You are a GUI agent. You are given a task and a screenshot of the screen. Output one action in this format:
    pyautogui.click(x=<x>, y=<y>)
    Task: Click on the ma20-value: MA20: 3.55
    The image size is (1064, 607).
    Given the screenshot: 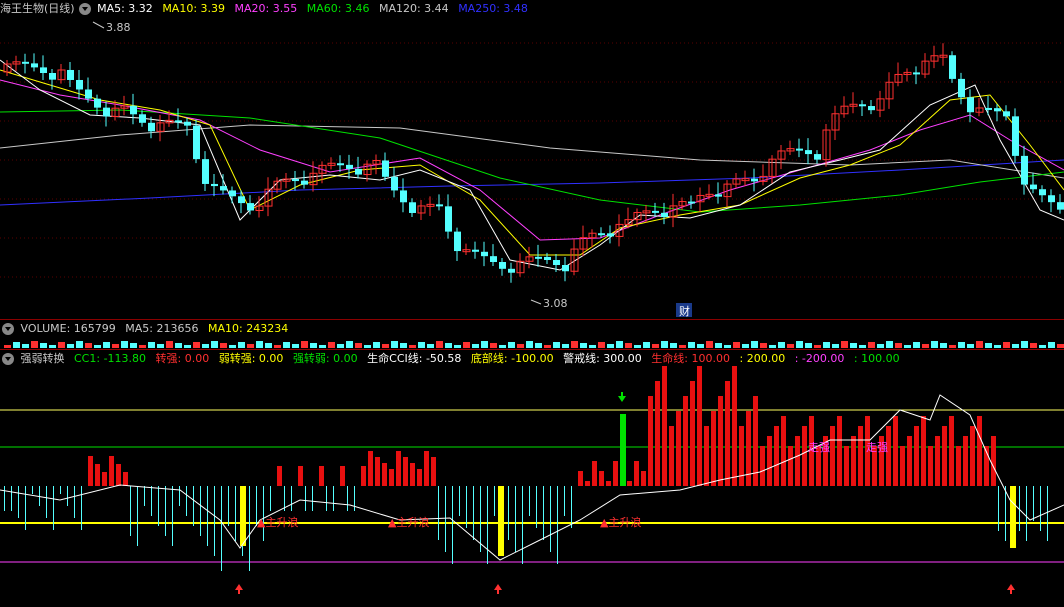 What is the action you would take?
    pyautogui.click(x=266, y=8)
    